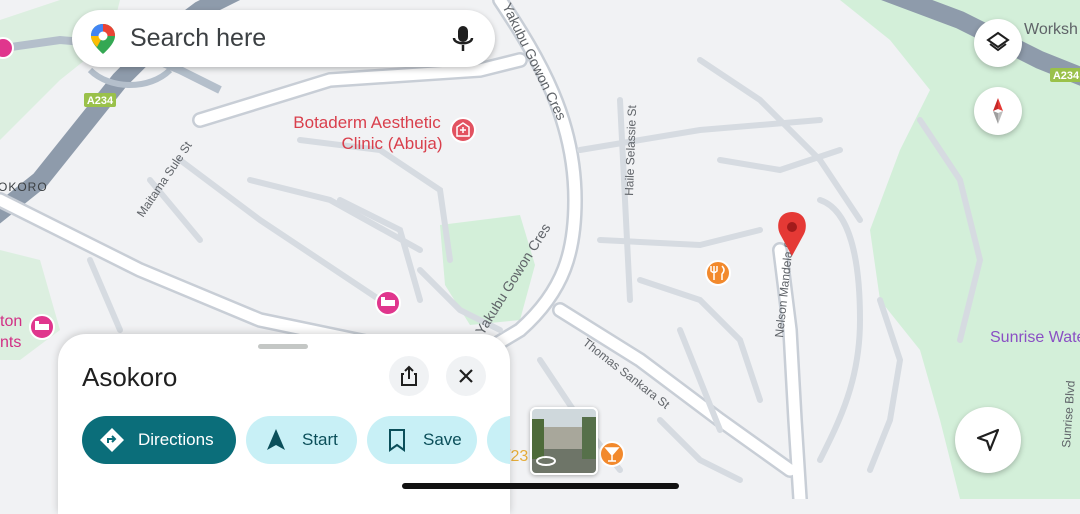 Image resolution: width=1080 pixels, height=514 pixels. What do you see at coordinates (320, 439) in the screenshot?
I see `start-label: Start` at bounding box center [320, 439].